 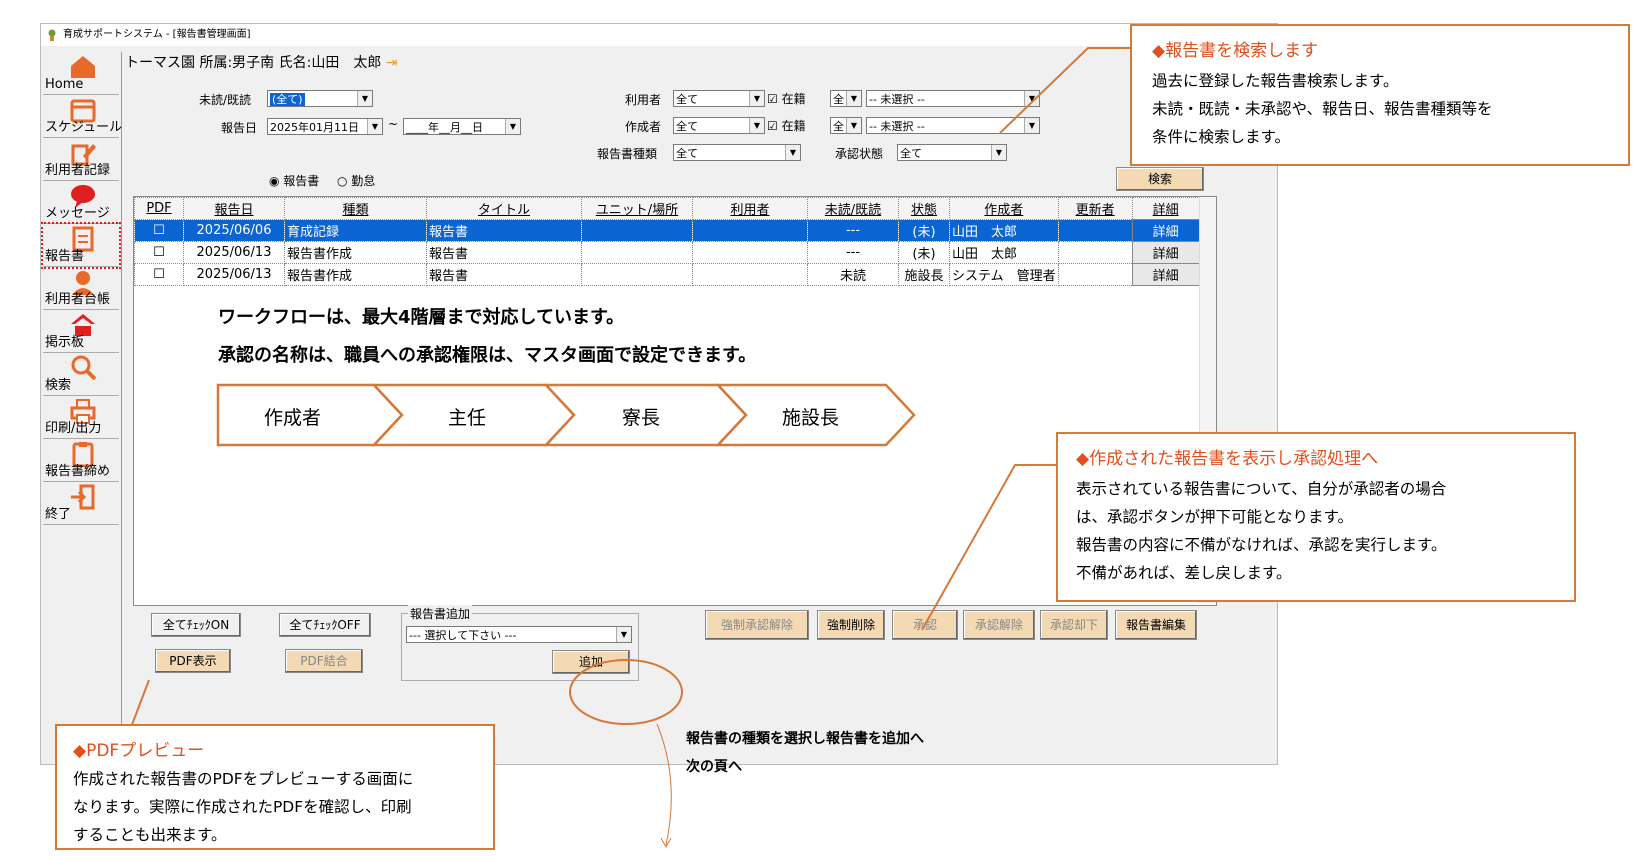 I want to click on callout-line: 報告書の内容に不備がなければ、承認を実行します。, so click(x=1261, y=545).